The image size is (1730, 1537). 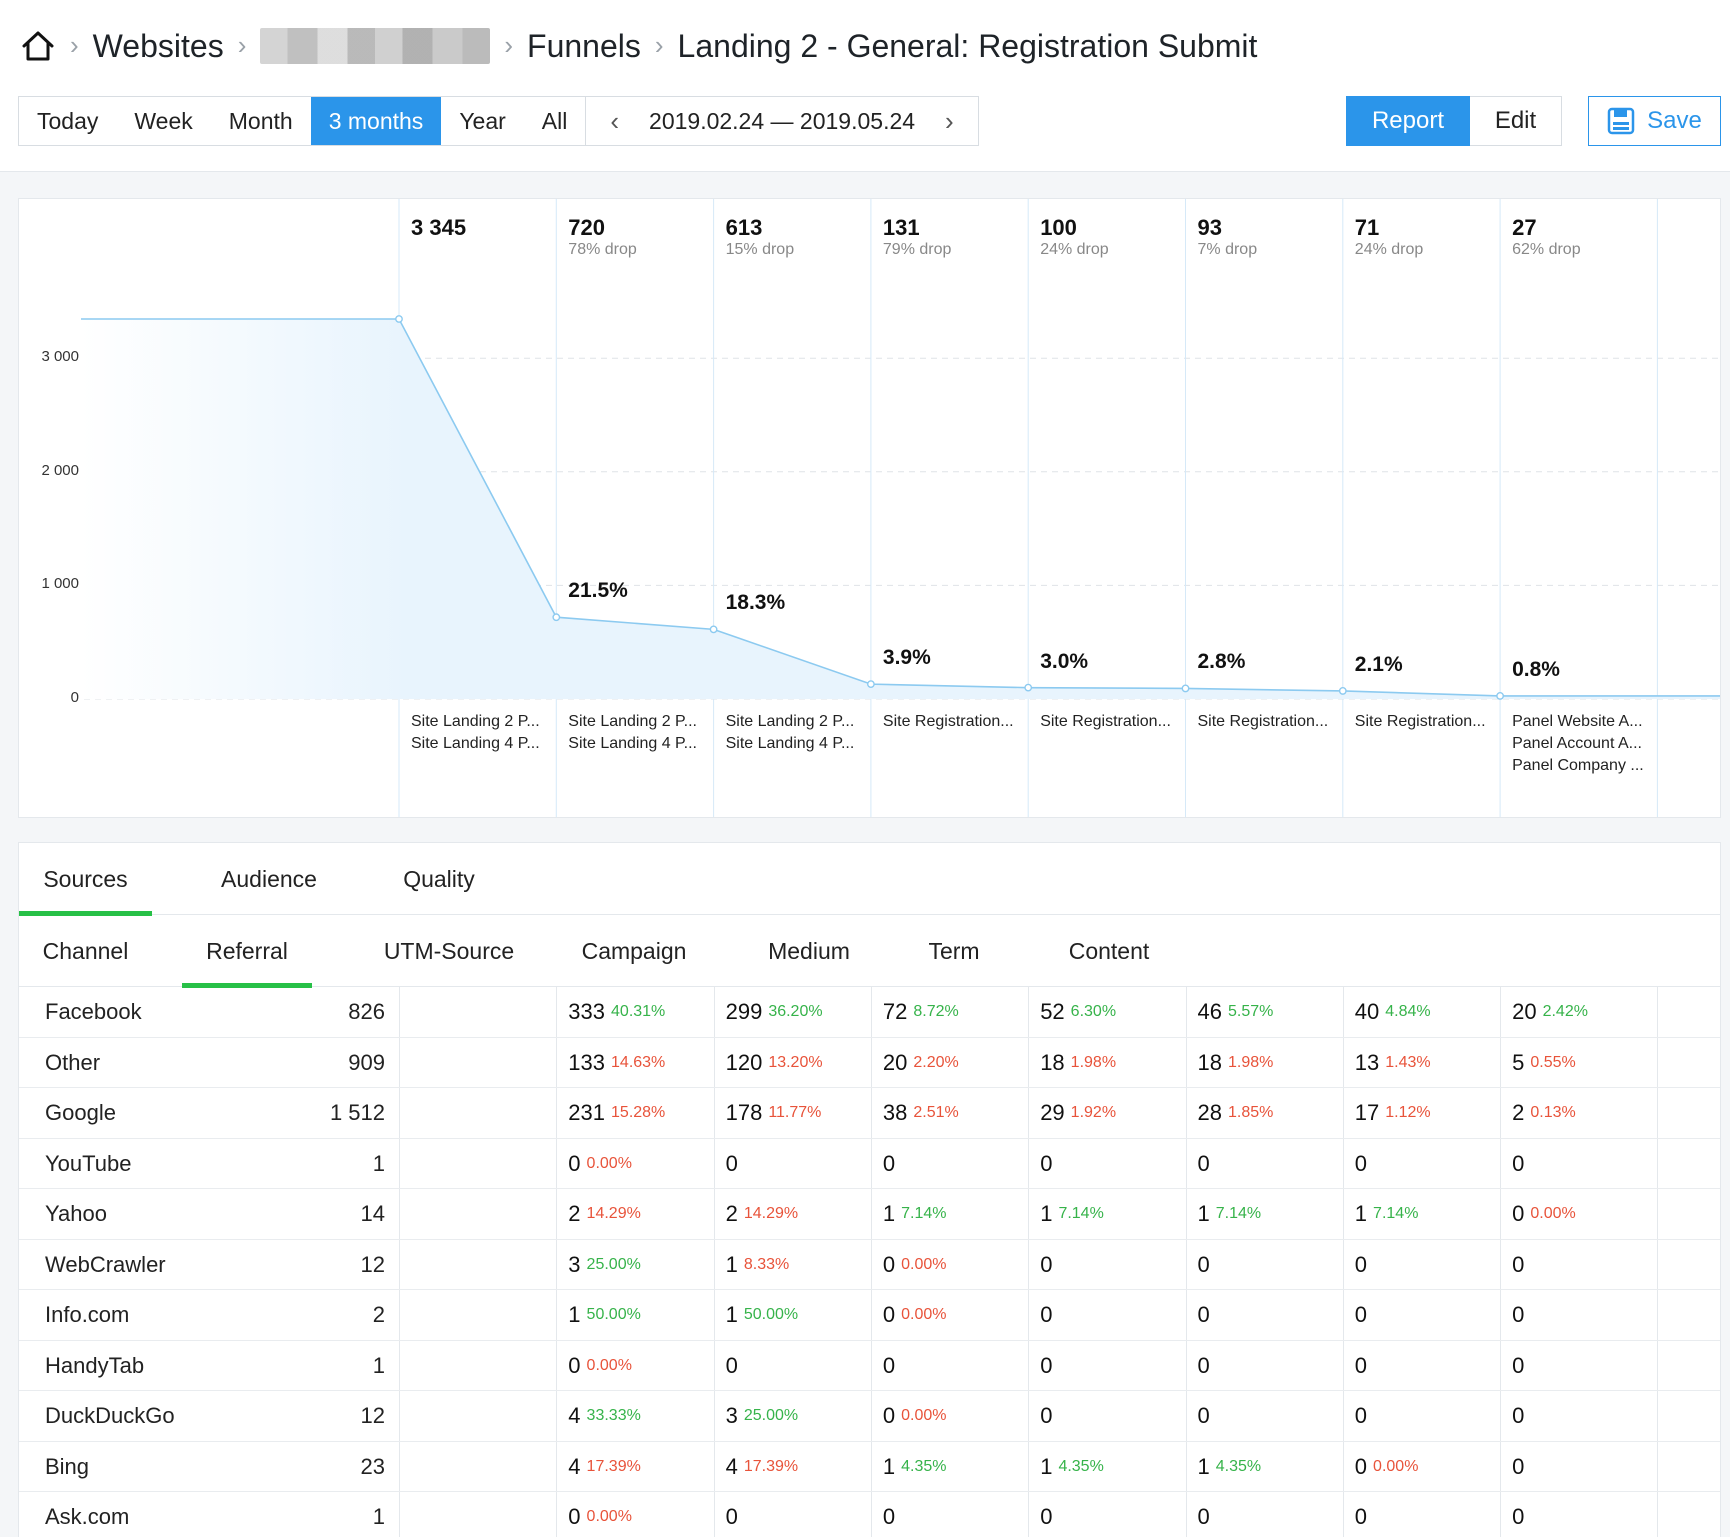 I want to click on row-total: 2, so click(x=378, y=1314).